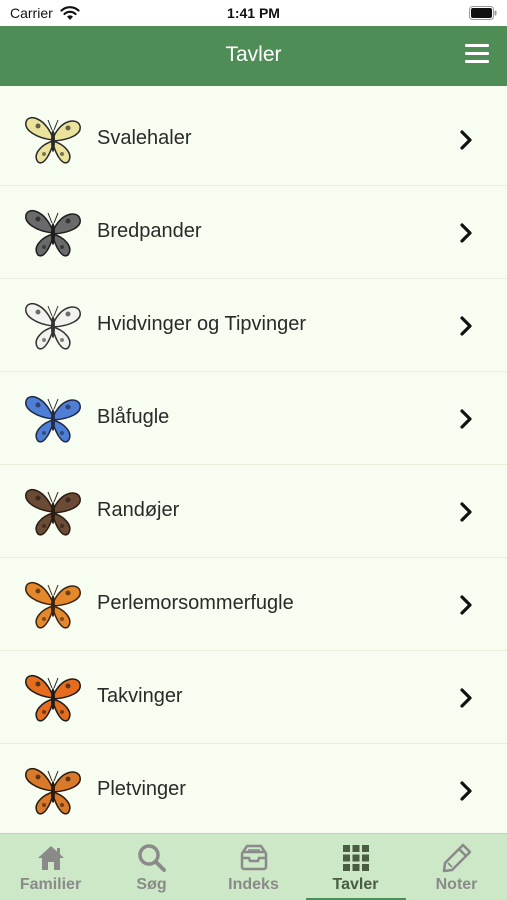  I want to click on home-icon, so click(51, 858).